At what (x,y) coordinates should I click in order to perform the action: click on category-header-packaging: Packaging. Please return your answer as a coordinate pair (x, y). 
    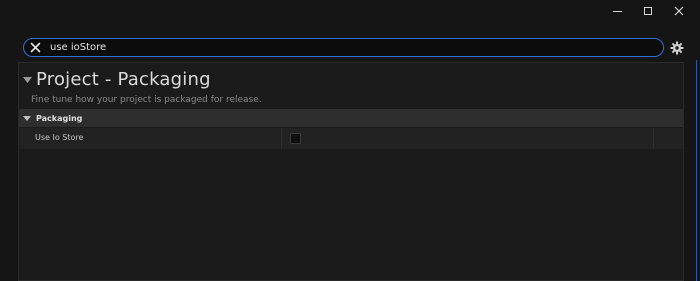
    Looking at the image, I should click on (351, 118).